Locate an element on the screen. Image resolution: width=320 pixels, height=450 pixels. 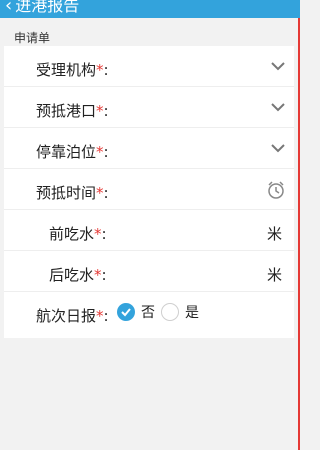
field-label: 航次日报*: is located at coordinates (72, 316).